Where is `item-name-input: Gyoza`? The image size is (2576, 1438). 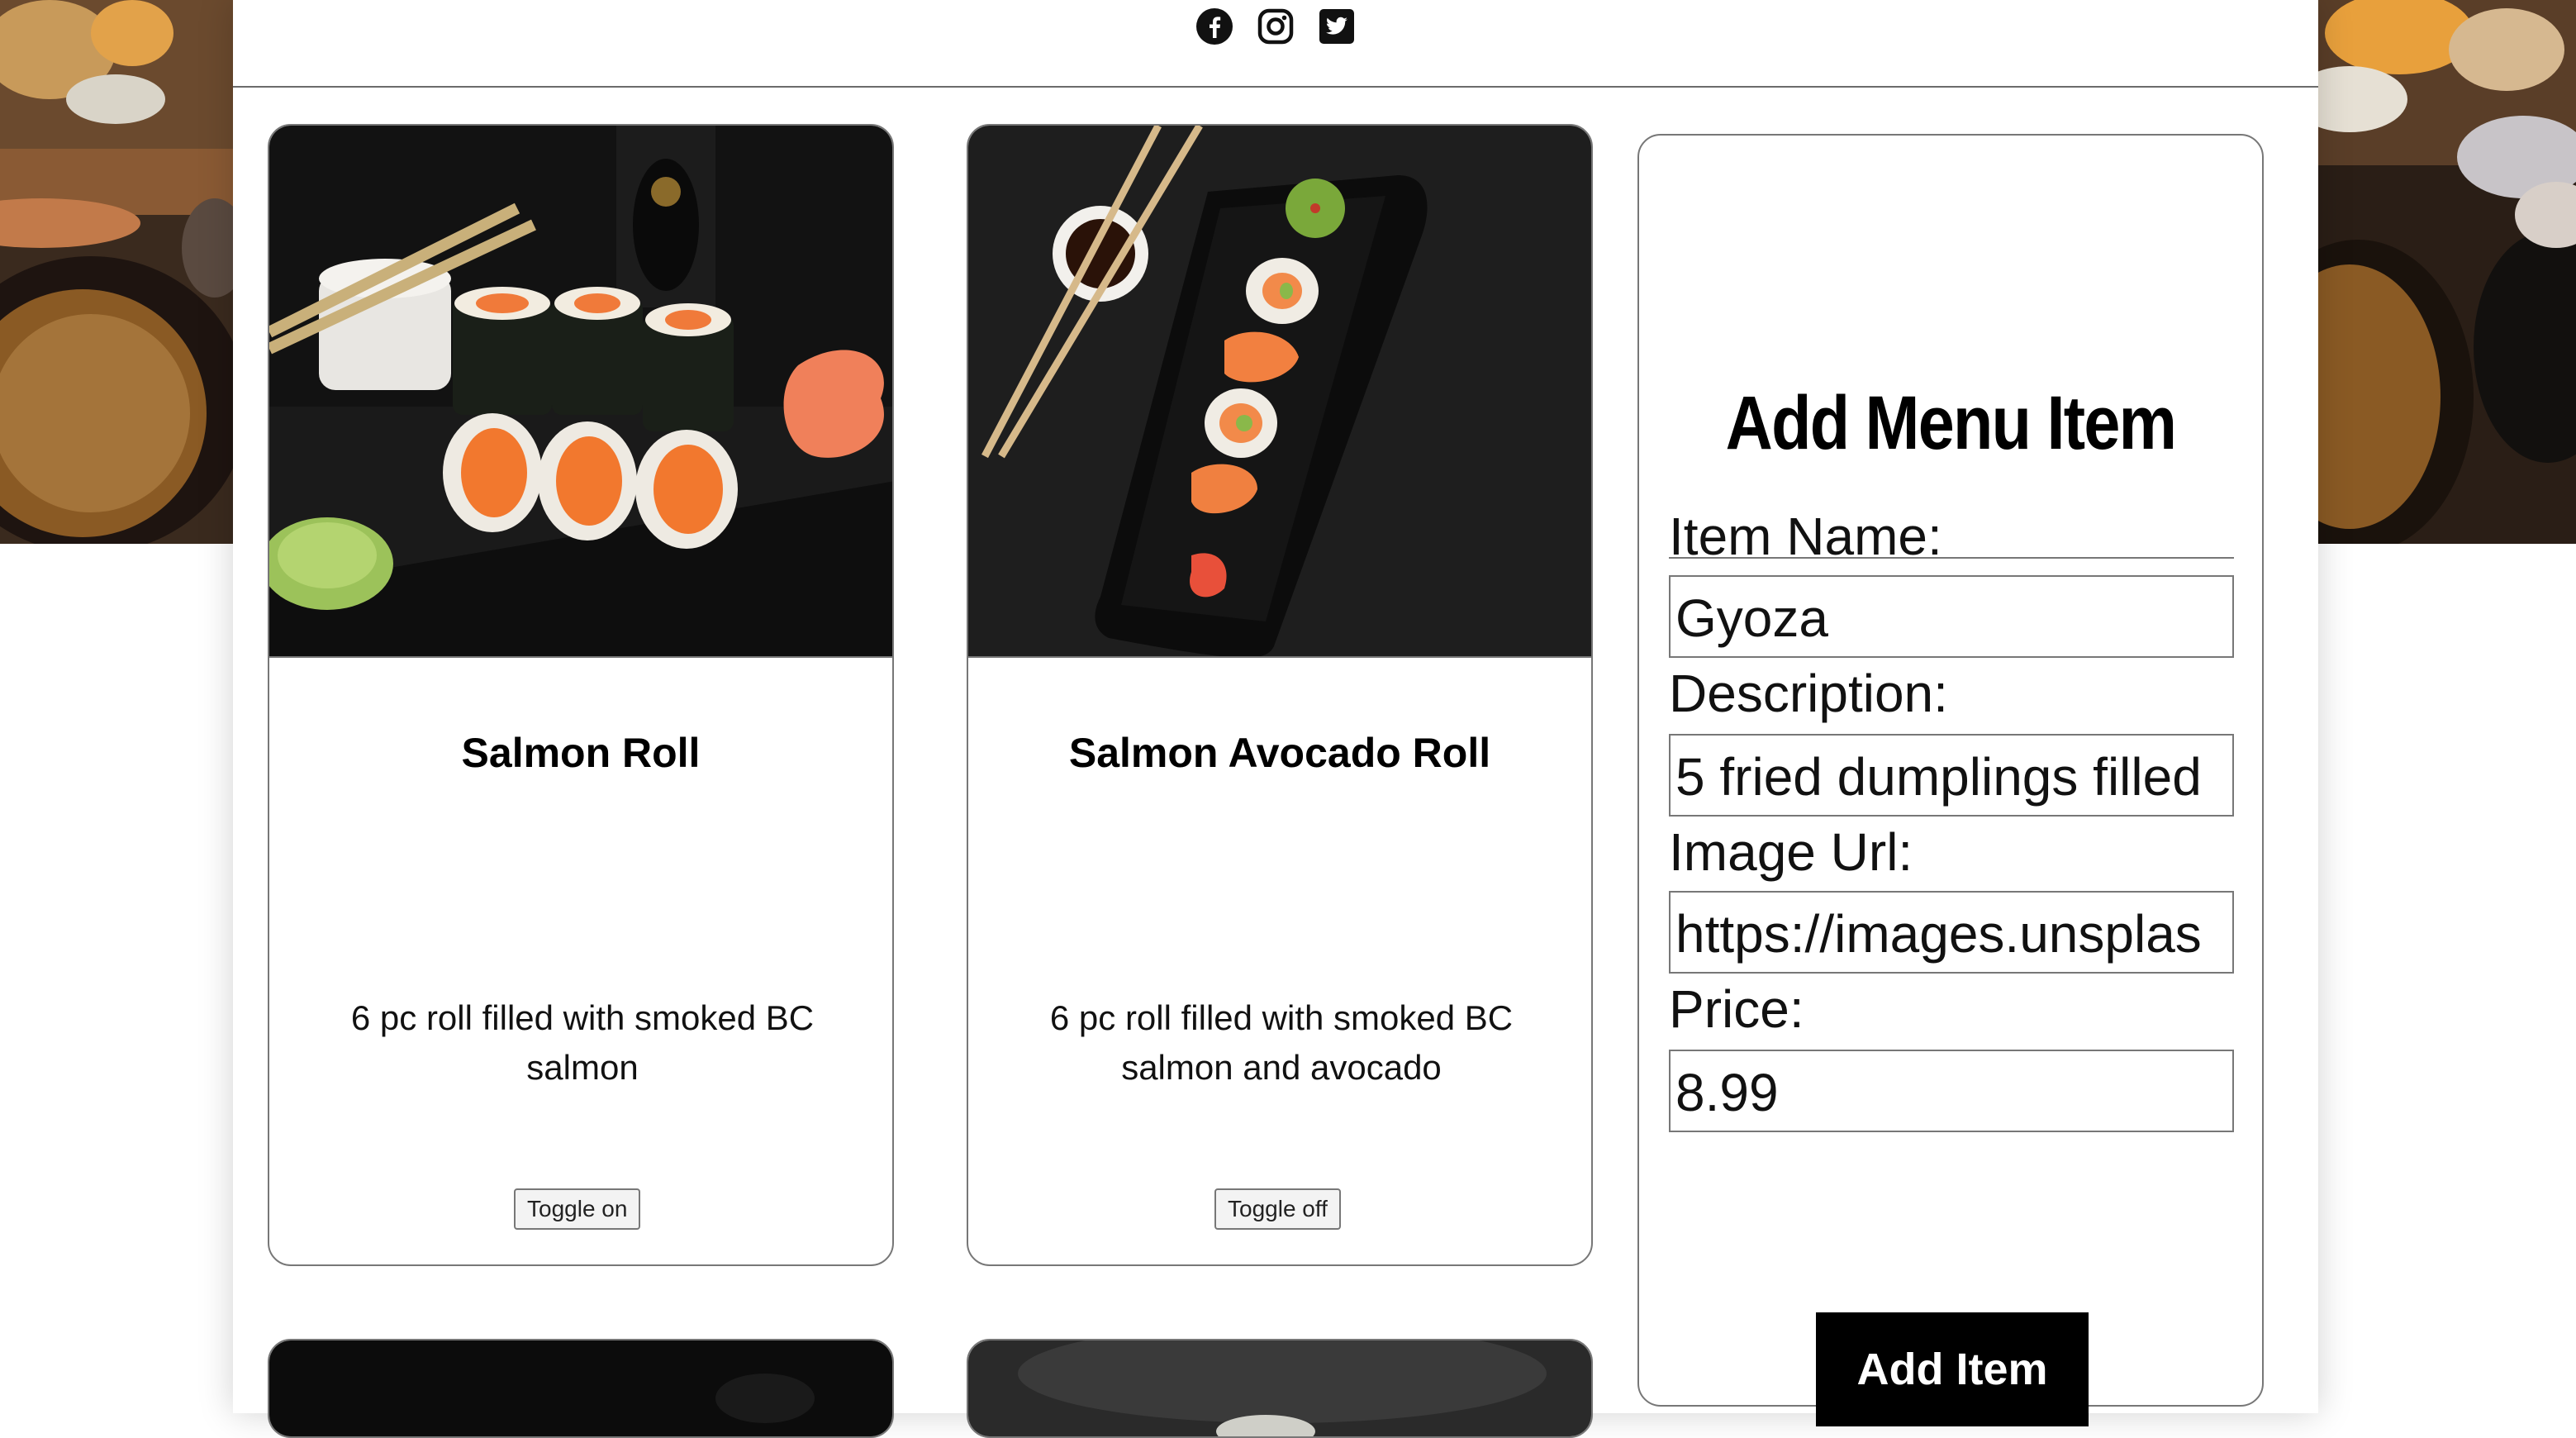
item-name-input: Gyoza is located at coordinates (1951, 616).